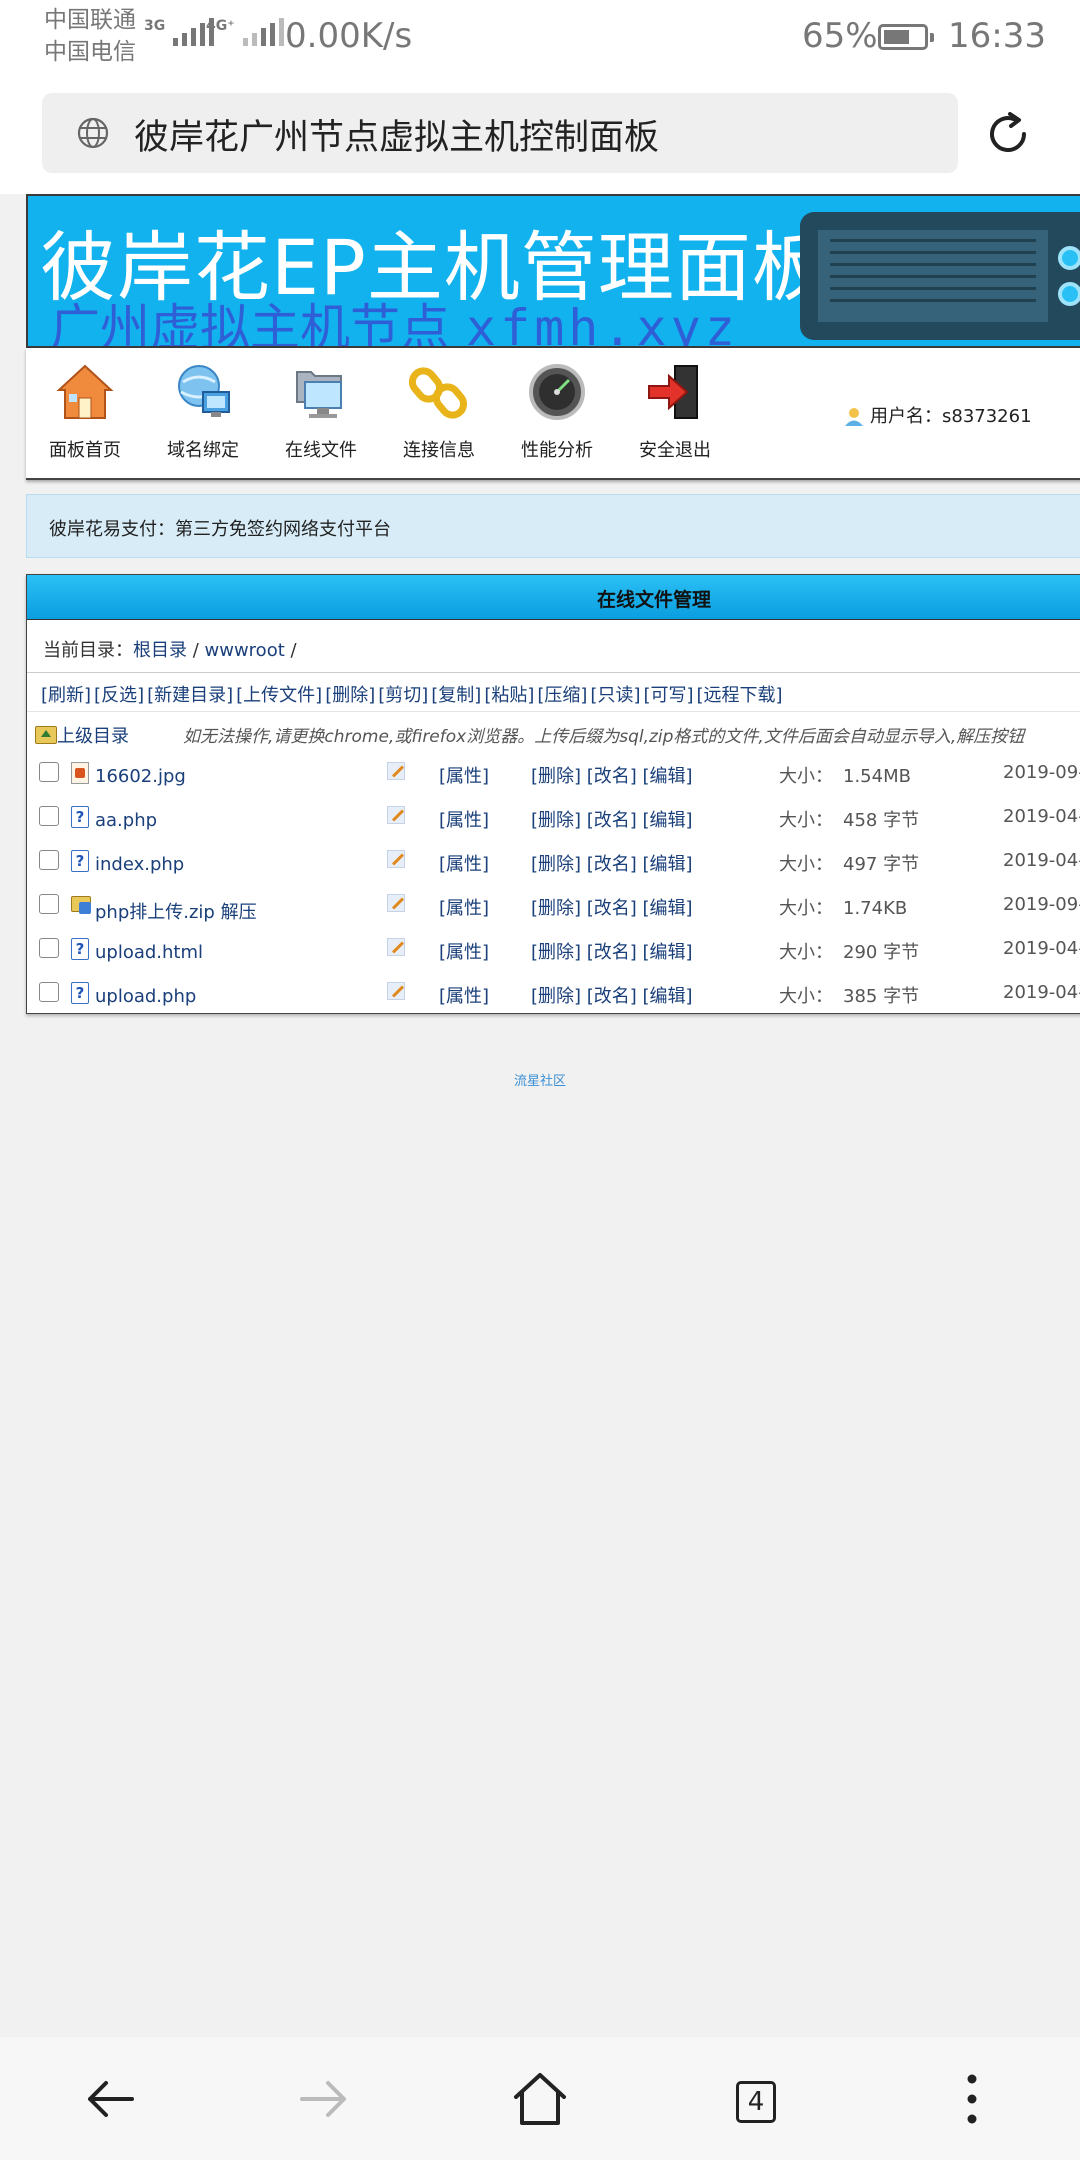  I want to click on breadcrumb: 当前目录：根目录 / wwwroot /, so click(553, 646).